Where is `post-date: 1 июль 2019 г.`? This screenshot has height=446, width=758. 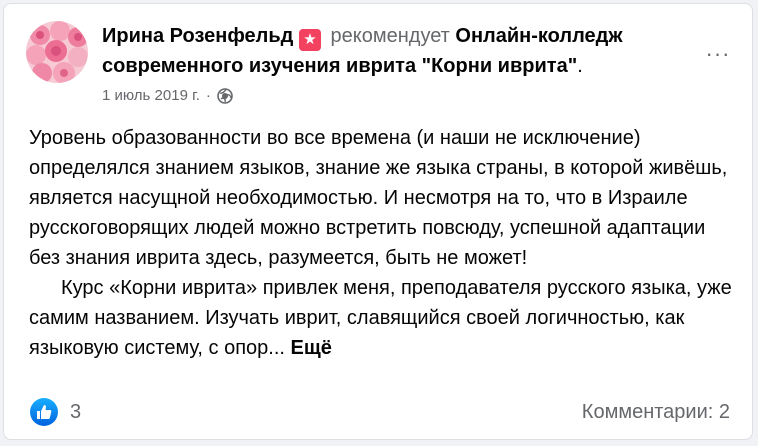 post-date: 1 июль 2019 г. is located at coordinates (151, 96).